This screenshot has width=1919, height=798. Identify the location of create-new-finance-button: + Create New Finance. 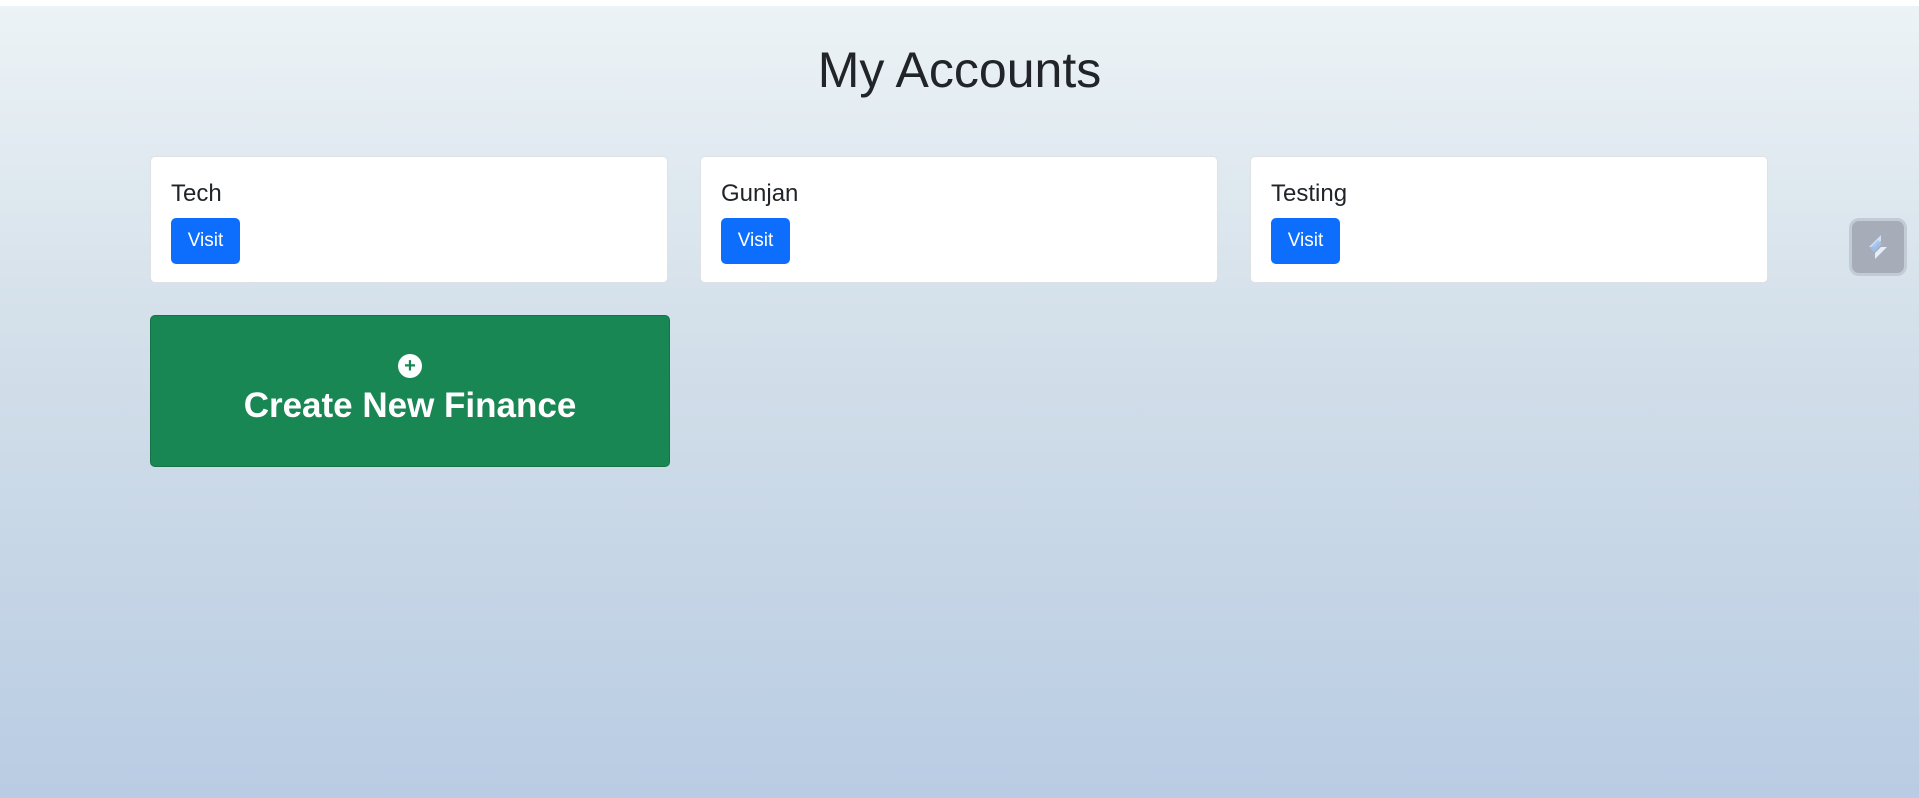
(410, 391).